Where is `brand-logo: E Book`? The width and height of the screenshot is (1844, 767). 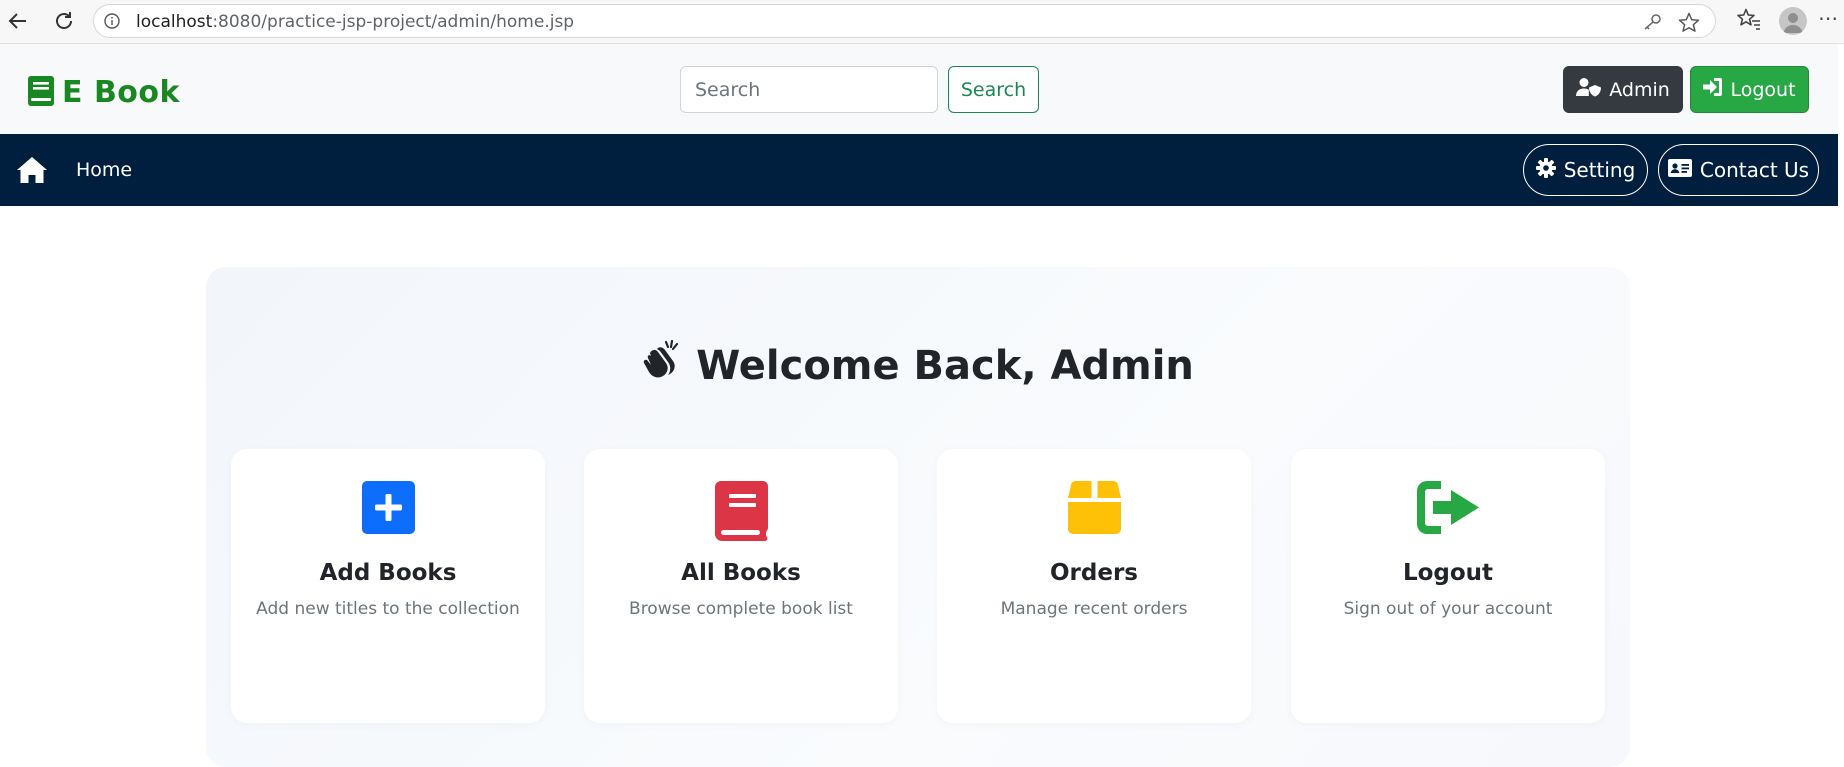 brand-logo: E Book is located at coordinates (104, 93).